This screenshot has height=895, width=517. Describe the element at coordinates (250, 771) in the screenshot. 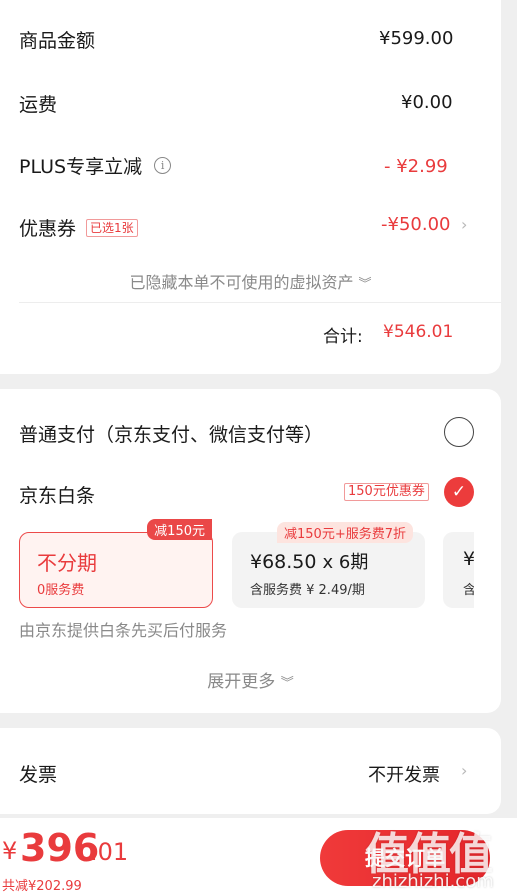

I see `invoice-card: 发票 不开发票 ›` at that location.